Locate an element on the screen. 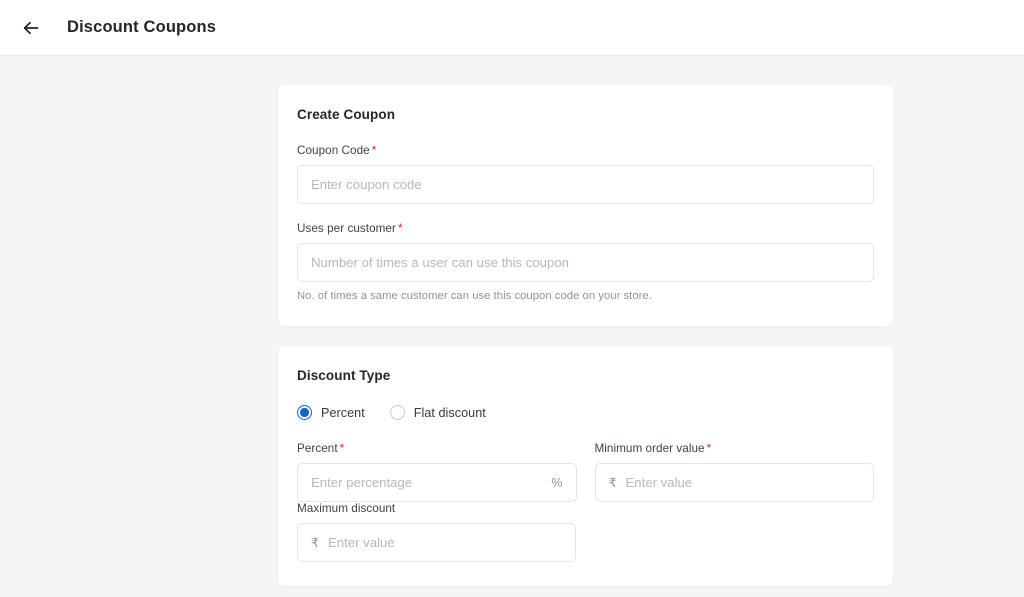  field-maximum-discount: Maximum discount ₹ is located at coordinates (585, 532).